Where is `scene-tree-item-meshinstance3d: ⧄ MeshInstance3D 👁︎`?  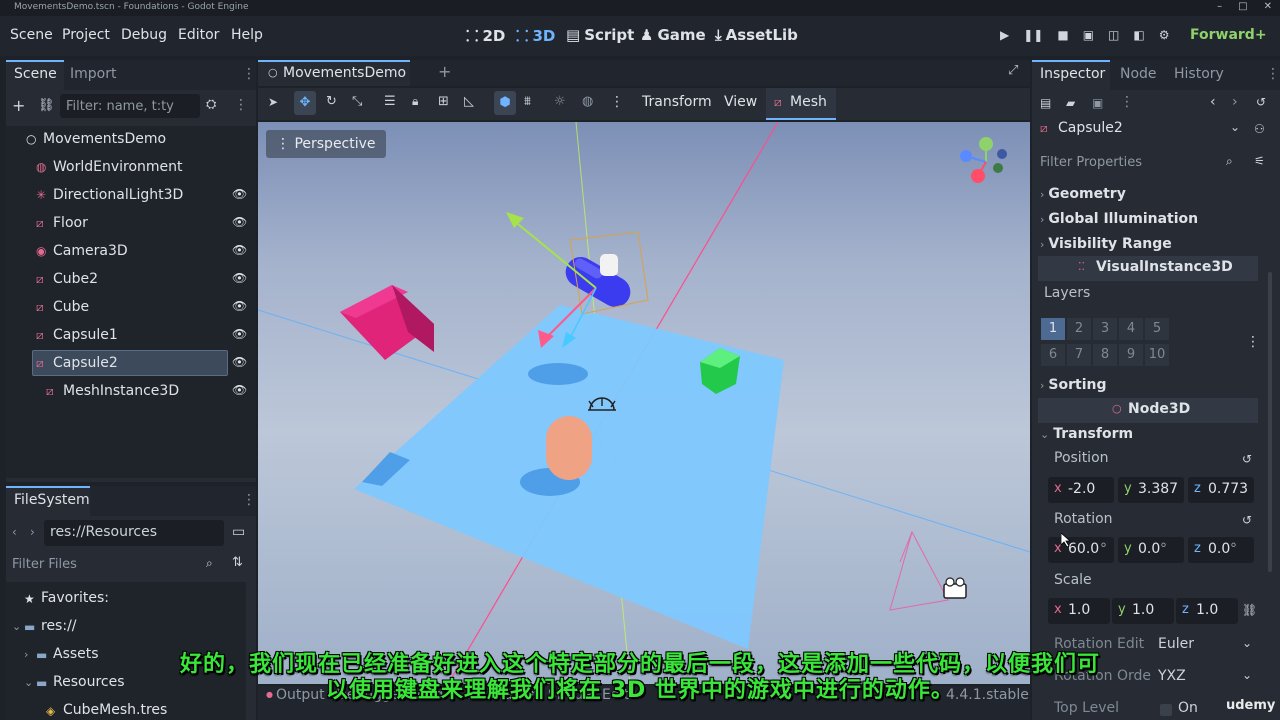
scene-tree-item-meshinstance3d: ⧄ MeshInstance3D 👁︎ is located at coordinates (130, 392).